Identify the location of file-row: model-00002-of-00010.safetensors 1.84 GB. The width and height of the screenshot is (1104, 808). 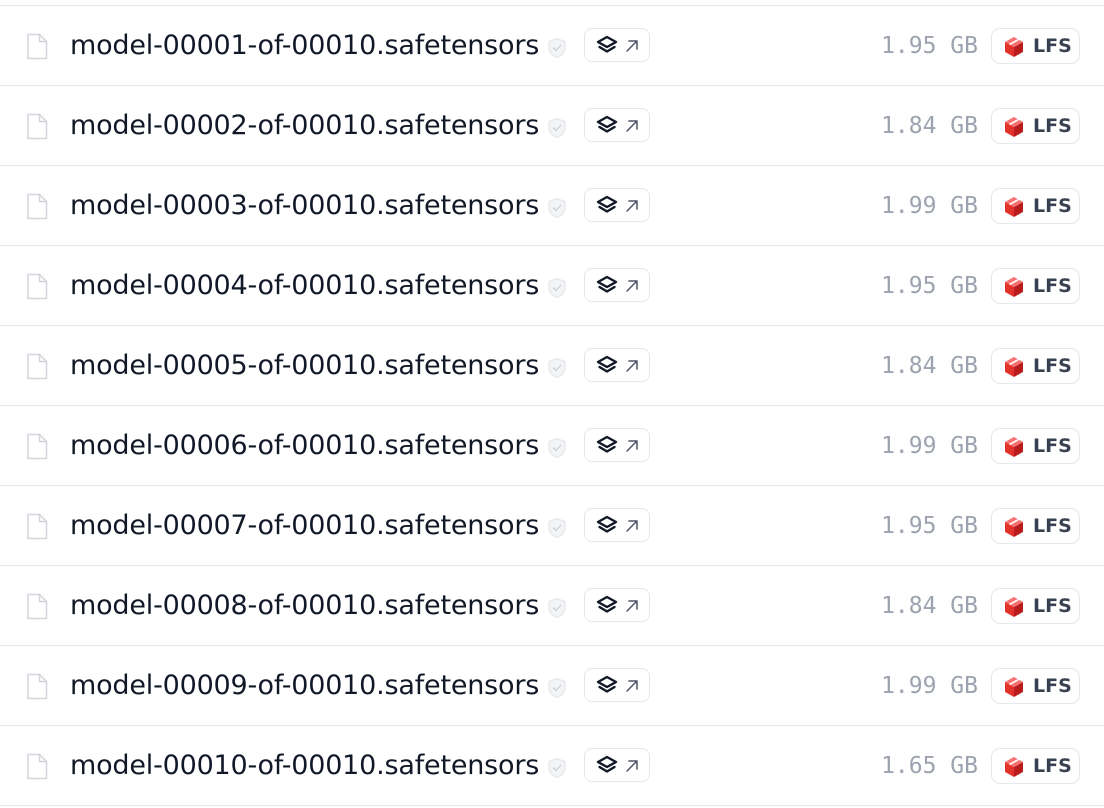
(552, 125).